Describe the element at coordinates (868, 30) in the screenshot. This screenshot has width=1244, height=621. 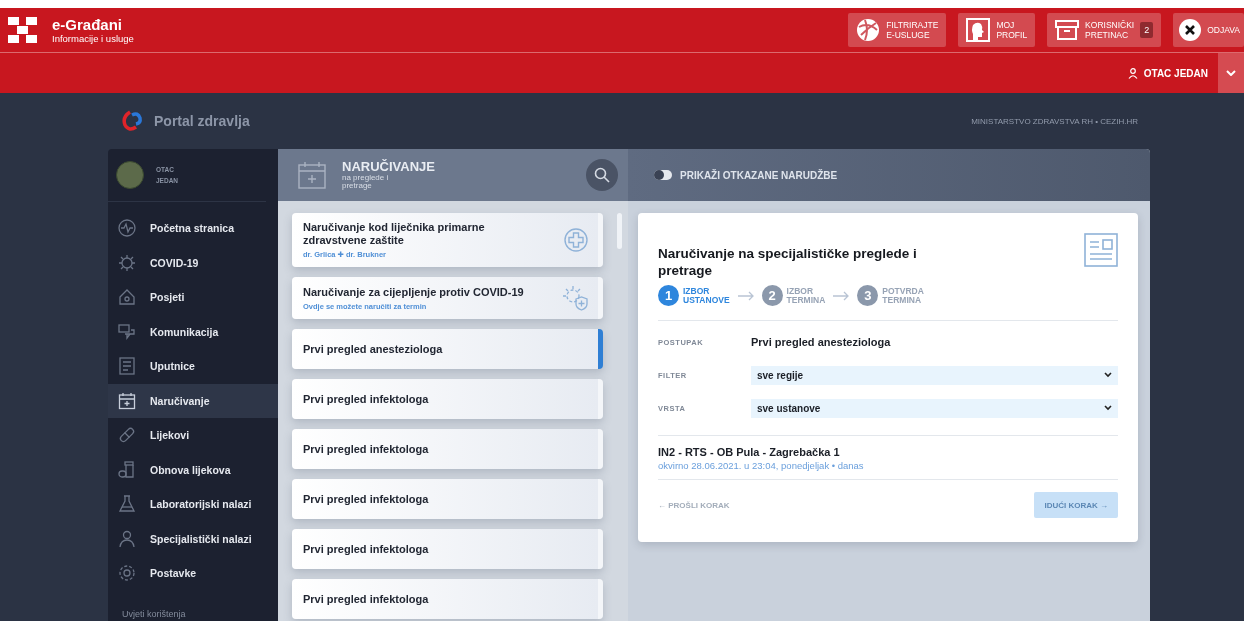
I see `globe-icon` at that location.